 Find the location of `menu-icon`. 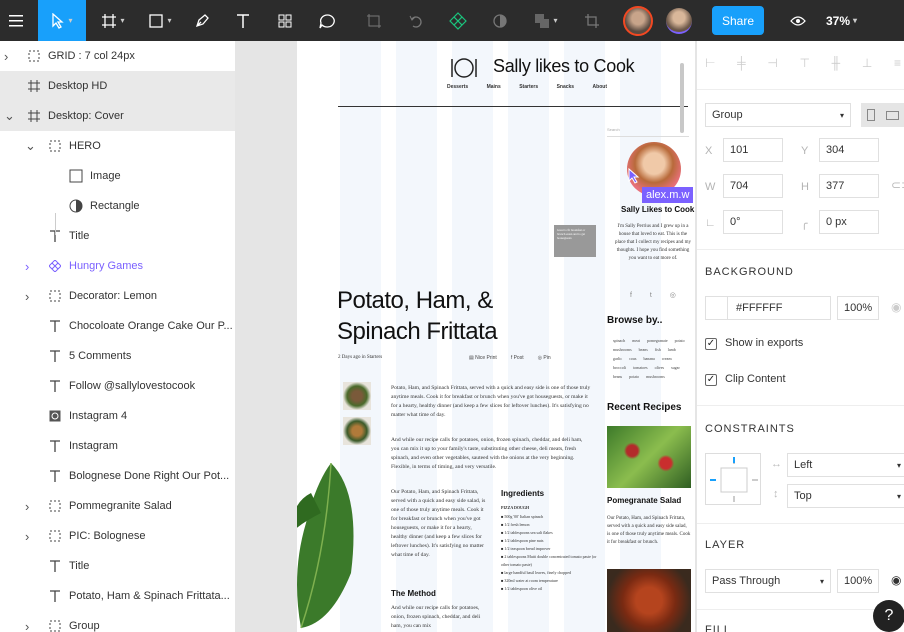

menu-icon is located at coordinates (16, 20).